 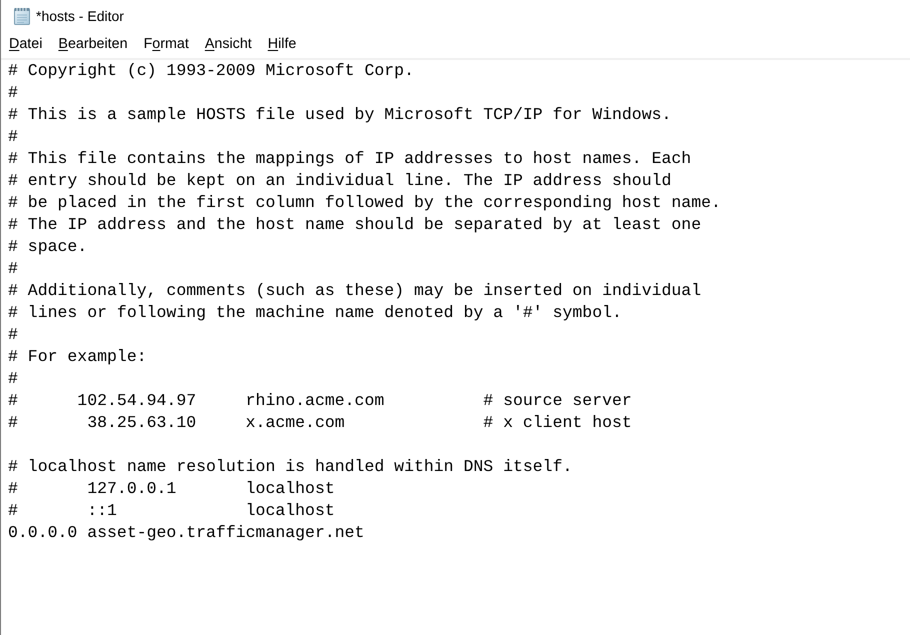 What do you see at coordinates (290, 467) in the screenshot?
I see `text-line: # localhost name resolution is handled within DNS itself.` at bounding box center [290, 467].